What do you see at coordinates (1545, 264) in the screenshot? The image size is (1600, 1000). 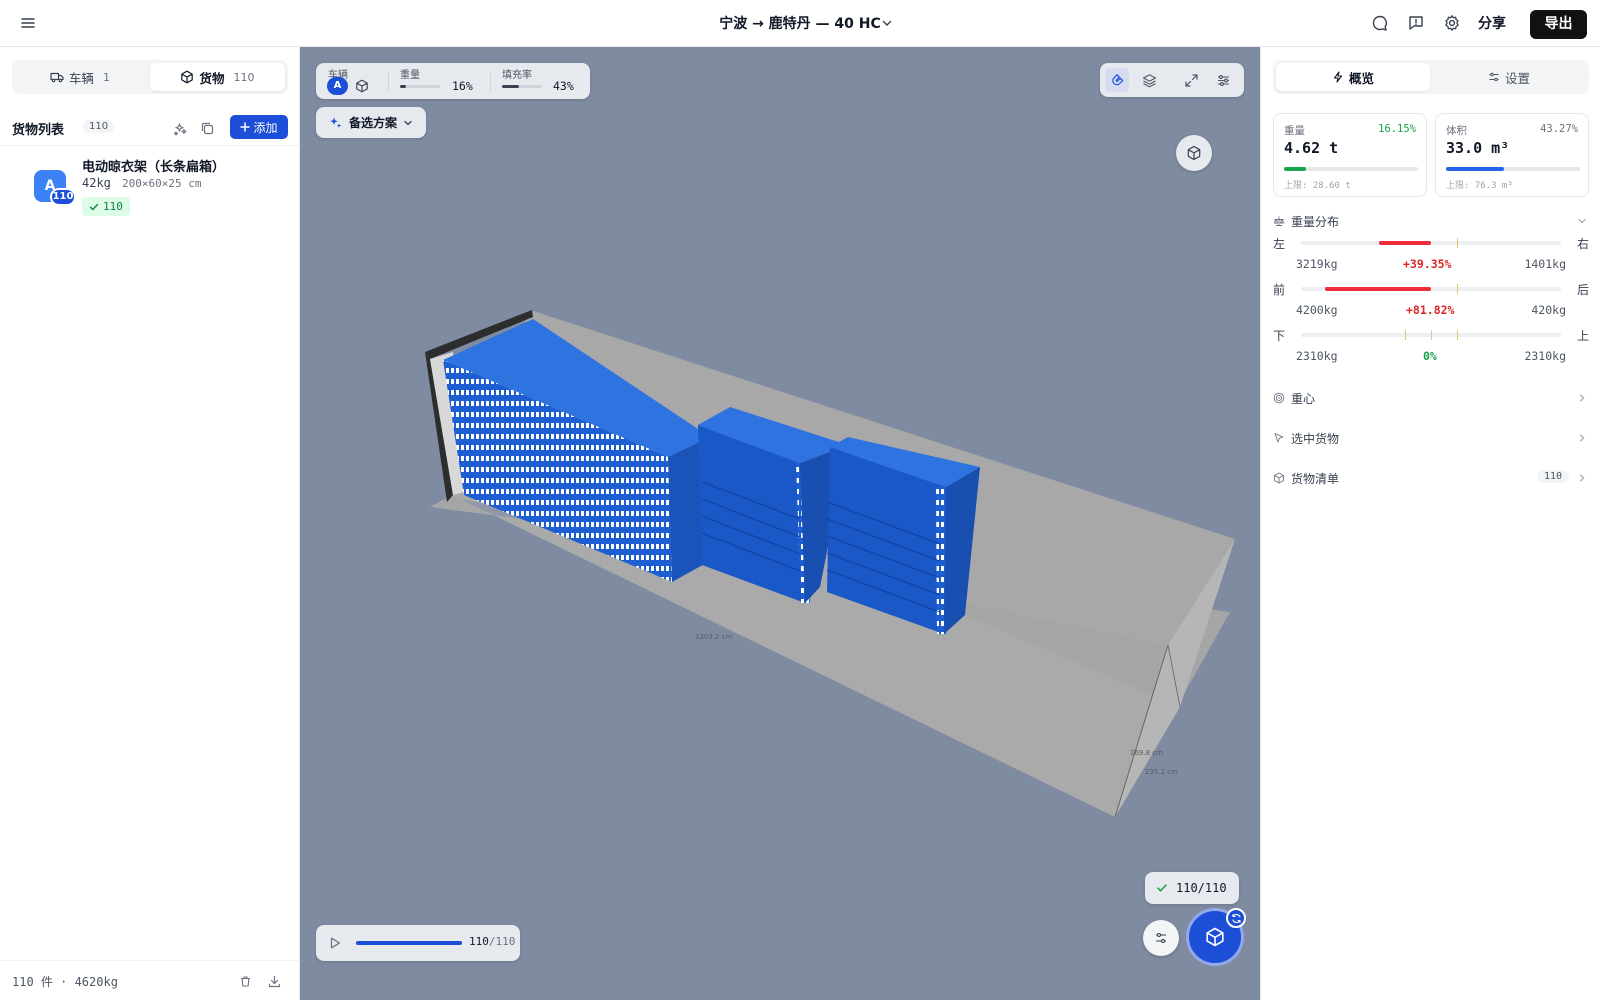 I see `right-weight-value: 1401kg` at bounding box center [1545, 264].